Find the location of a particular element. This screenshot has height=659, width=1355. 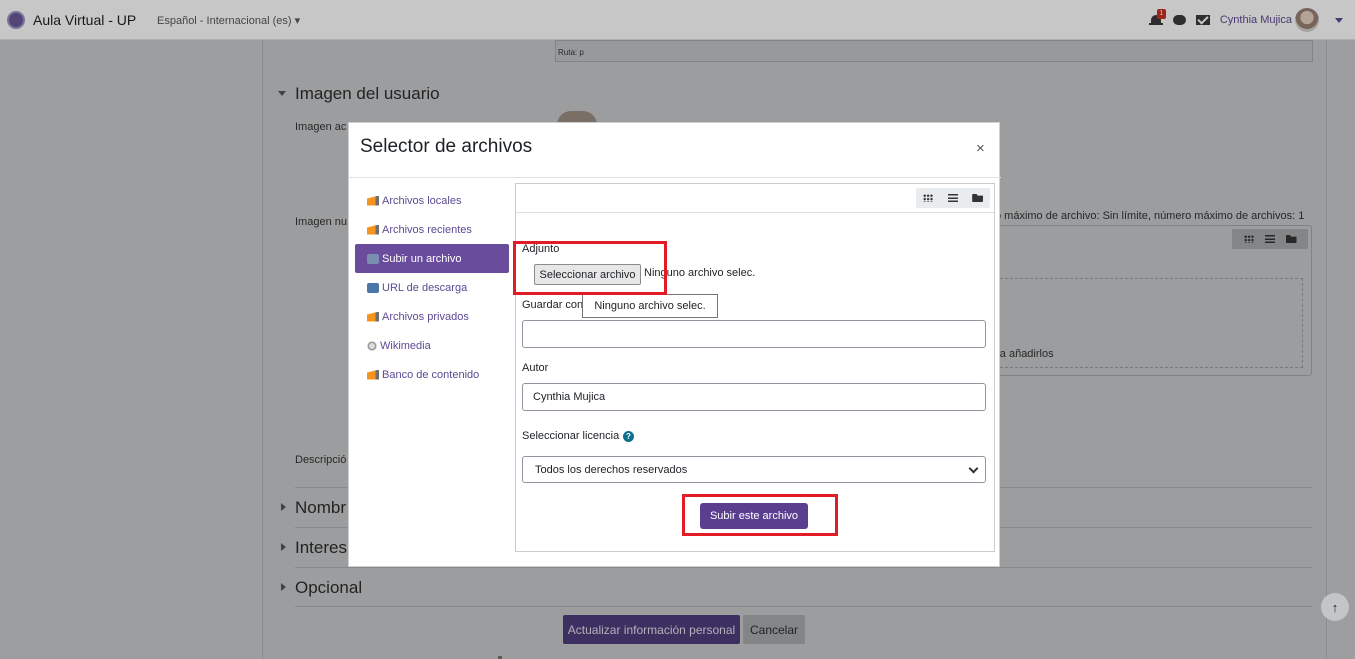

author-label: Autor is located at coordinates (535, 368).